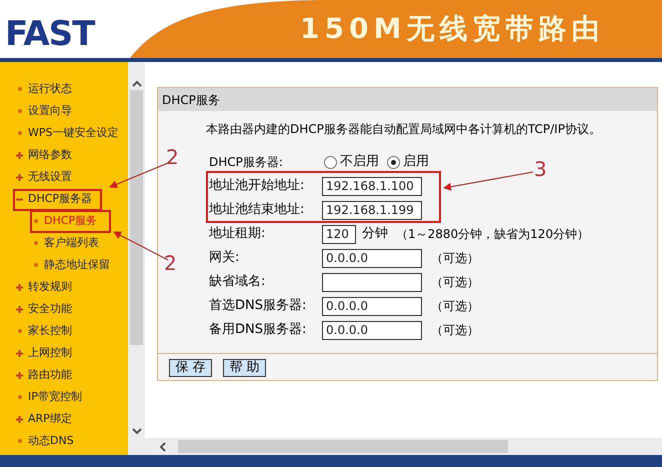 Image resolution: width=662 pixels, height=467 pixels. What do you see at coordinates (416, 162) in the screenshot?
I see `radio-label: 启用` at bounding box center [416, 162].